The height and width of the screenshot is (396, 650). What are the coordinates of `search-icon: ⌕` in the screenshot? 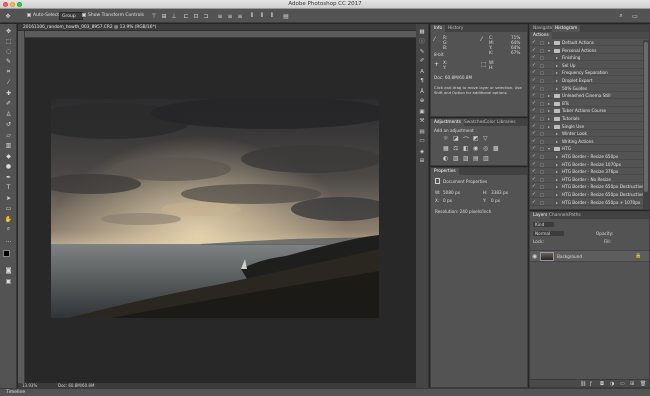 It's located at (621, 16).